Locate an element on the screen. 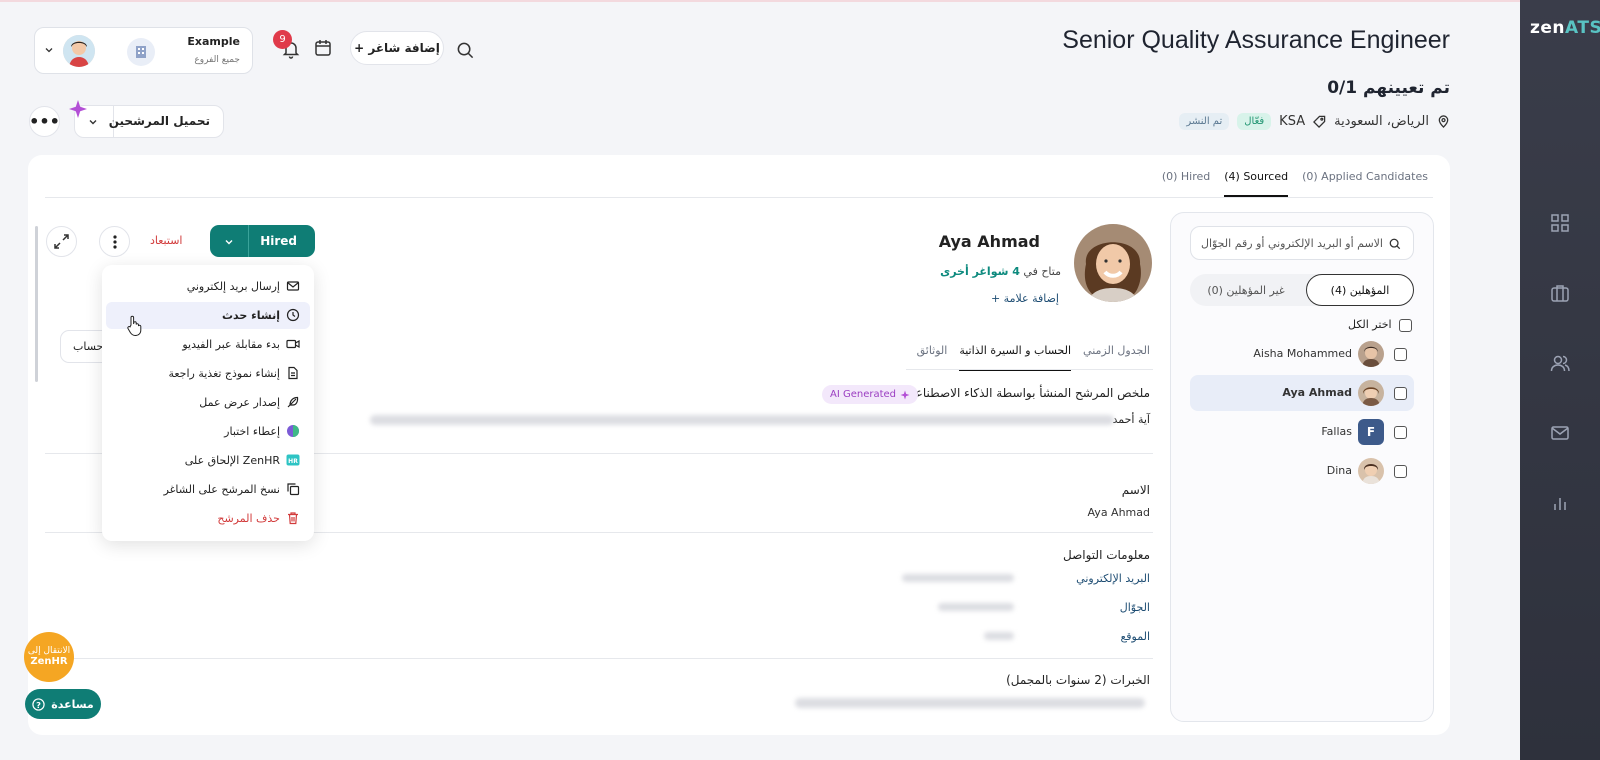 This screenshot has height=760, width=1600. menu-give-test: إعطاء اختبار is located at coordinates (208, 431).